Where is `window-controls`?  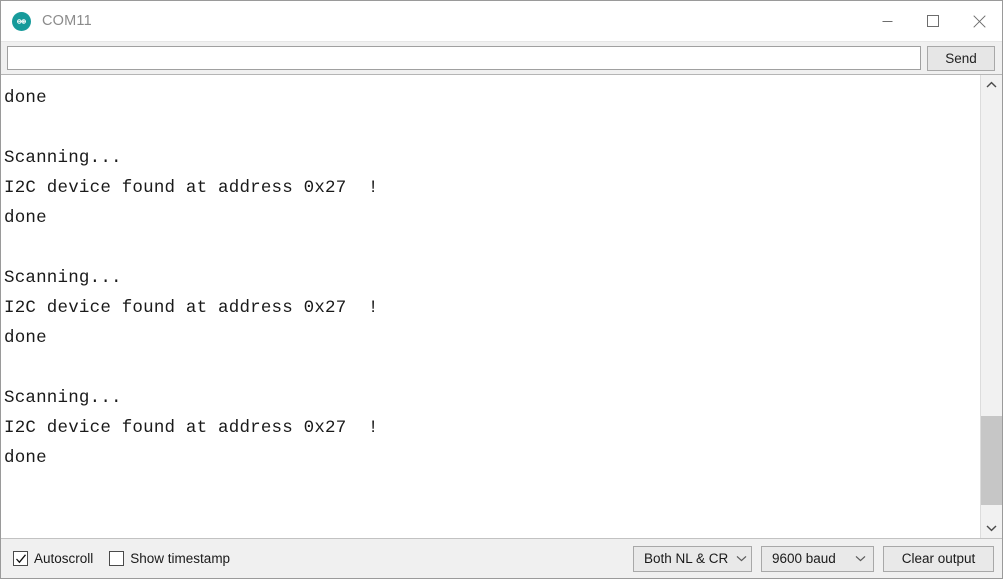
window-controls is located at coordinates (933, 21).